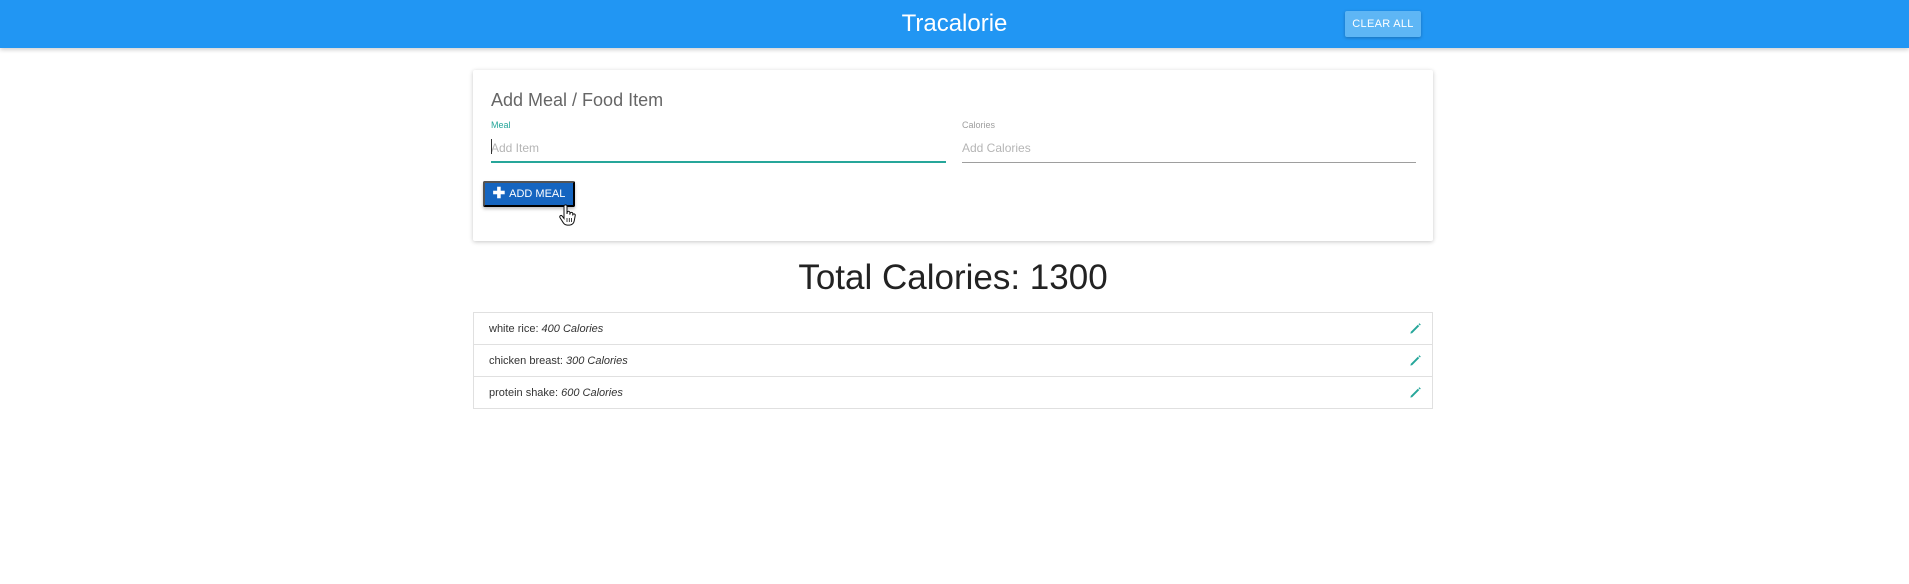  Describe the element at coordinates (567, 215) in the screenshot. I see `hand-cursor-icon` at that location.